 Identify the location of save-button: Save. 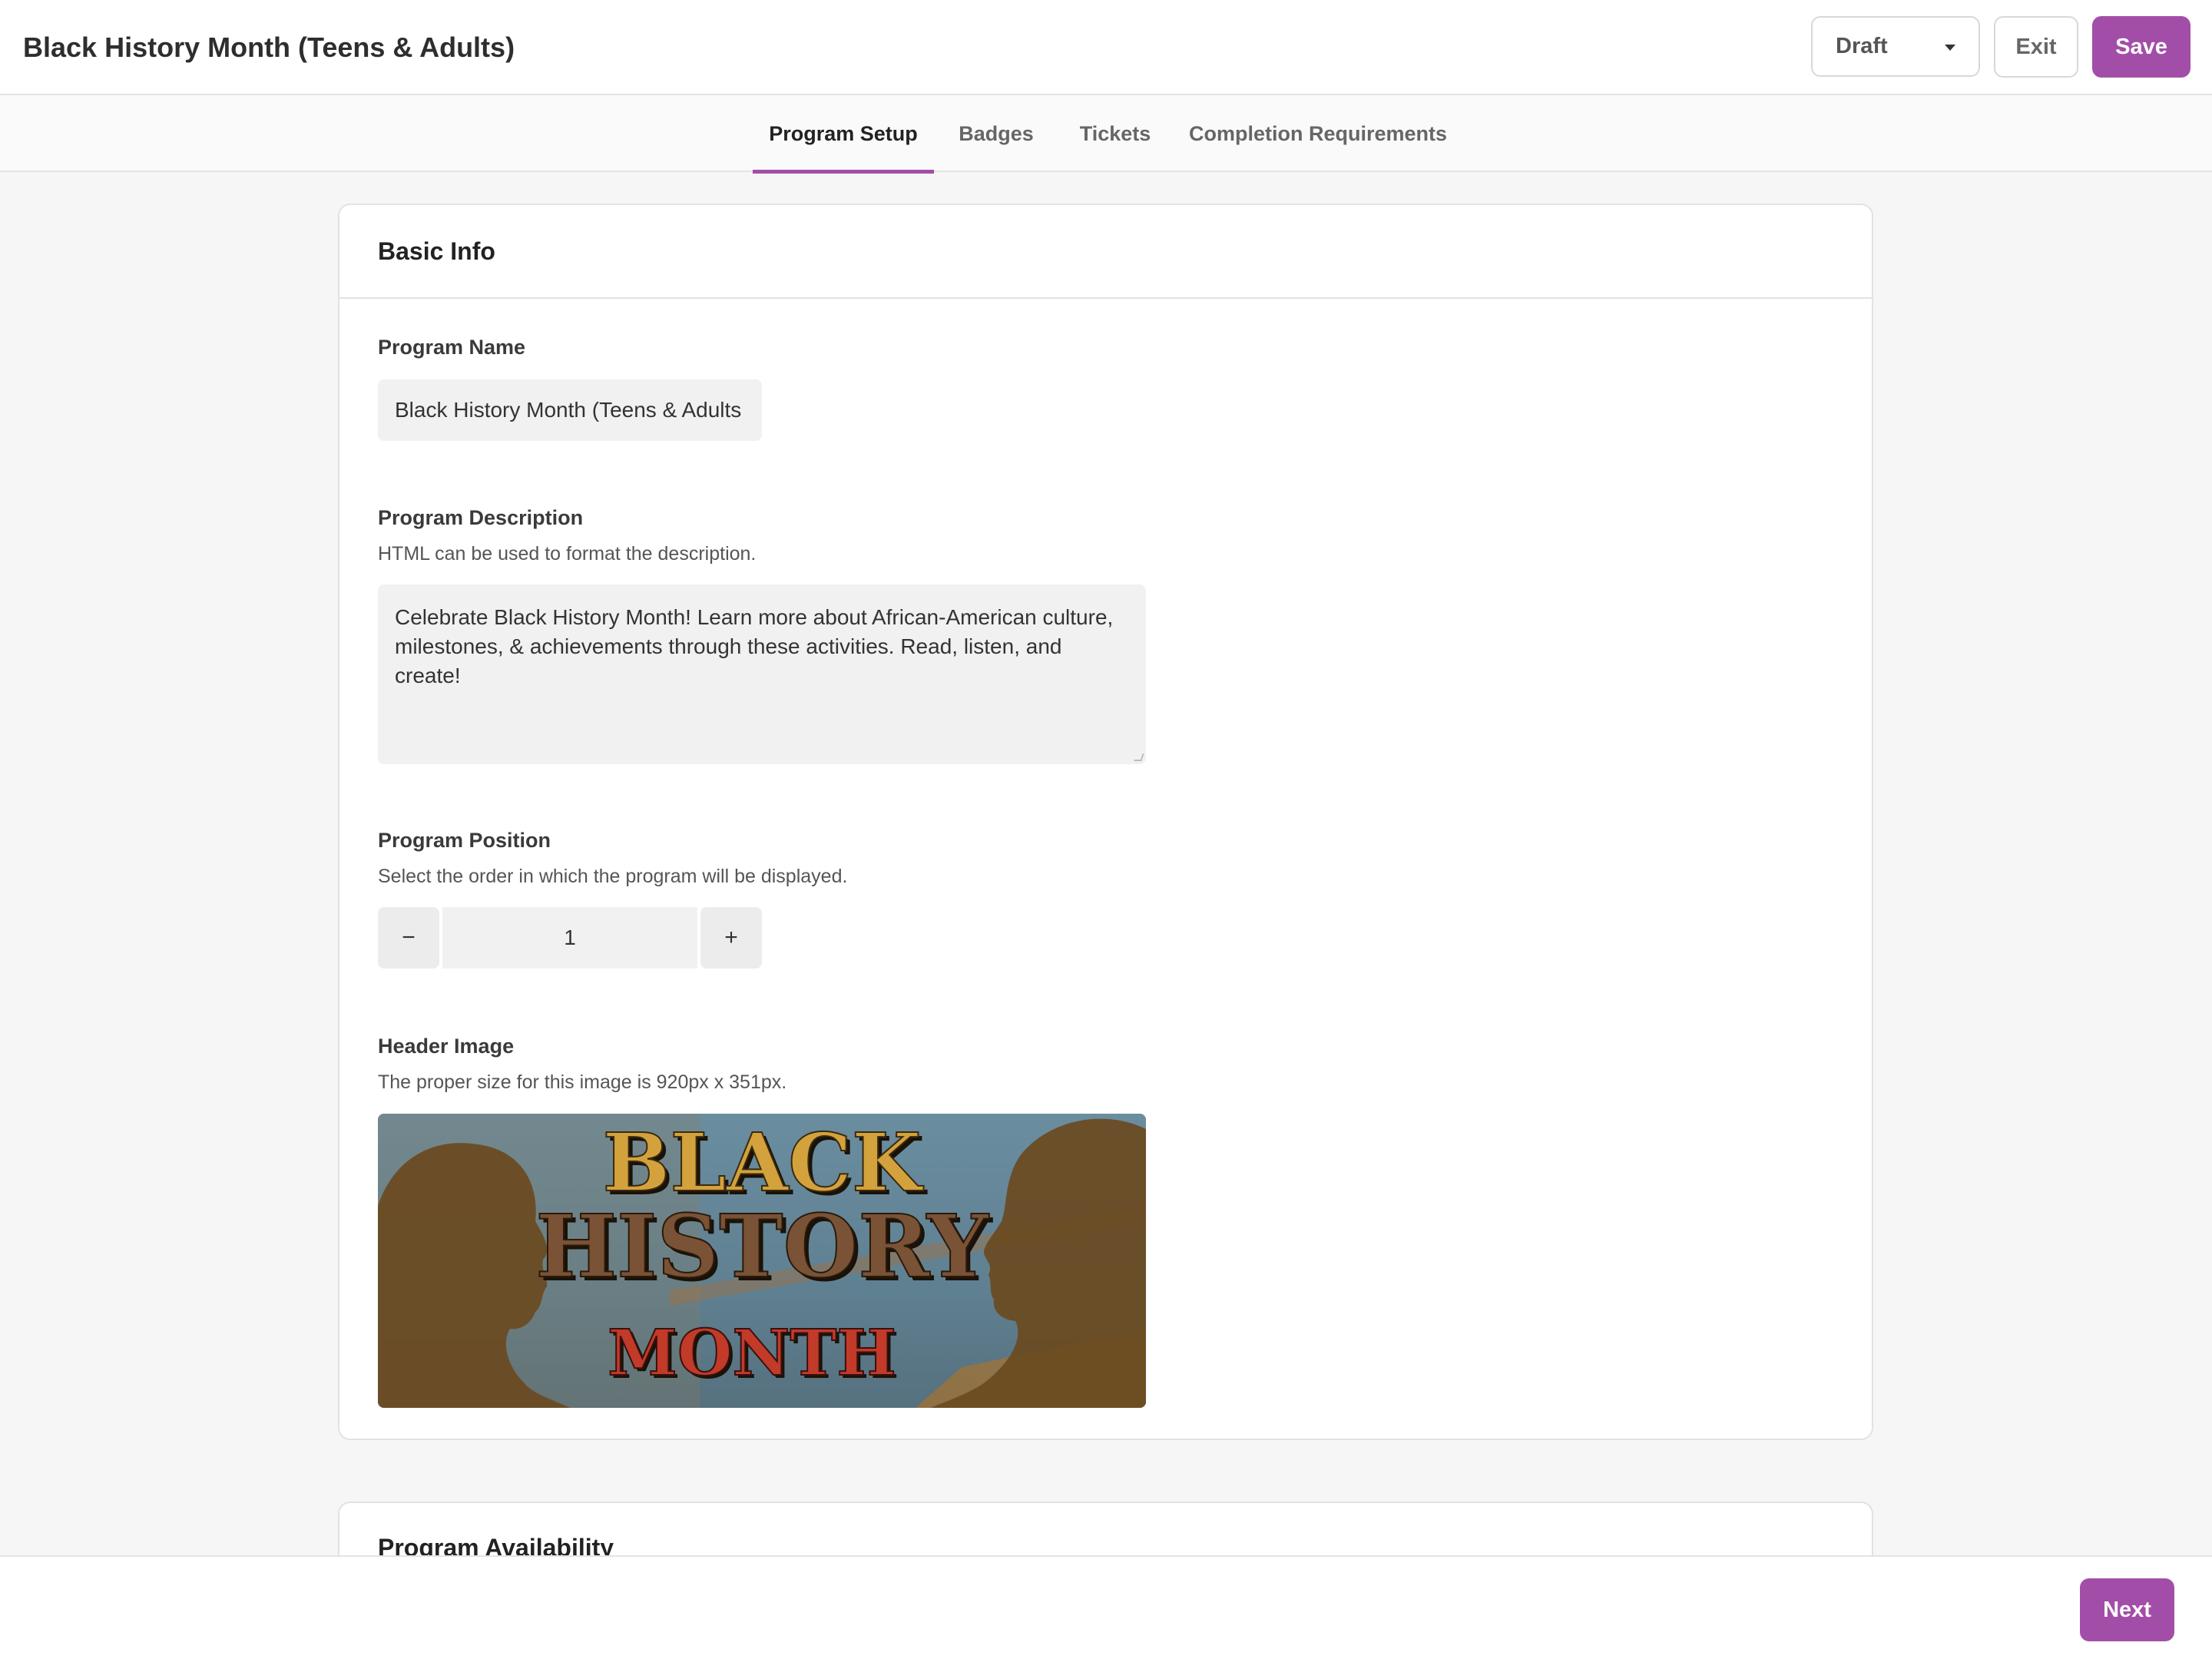
(2141, 47).